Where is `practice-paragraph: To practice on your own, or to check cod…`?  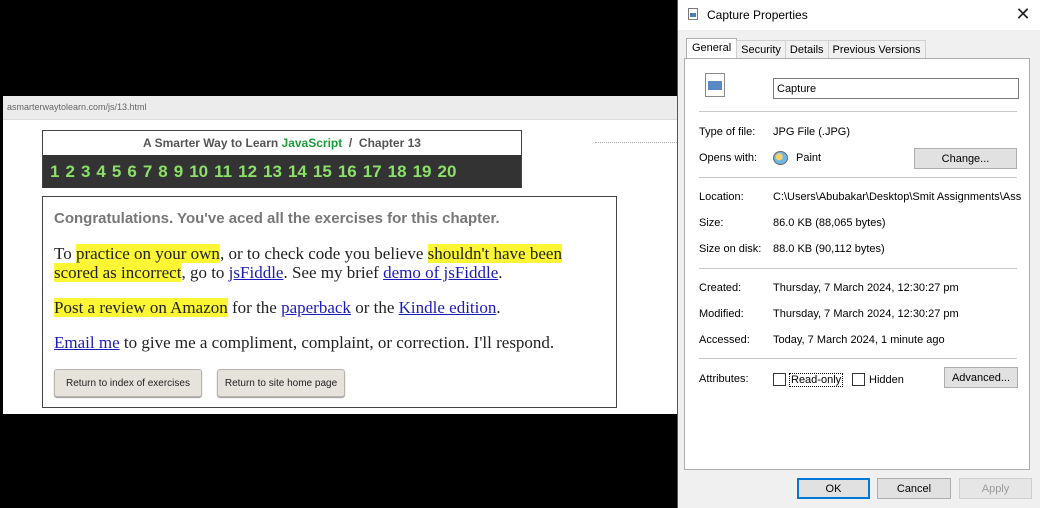 practice-paragraph: To practice on your own, or to check cod… is located at coordinates (331, 263).